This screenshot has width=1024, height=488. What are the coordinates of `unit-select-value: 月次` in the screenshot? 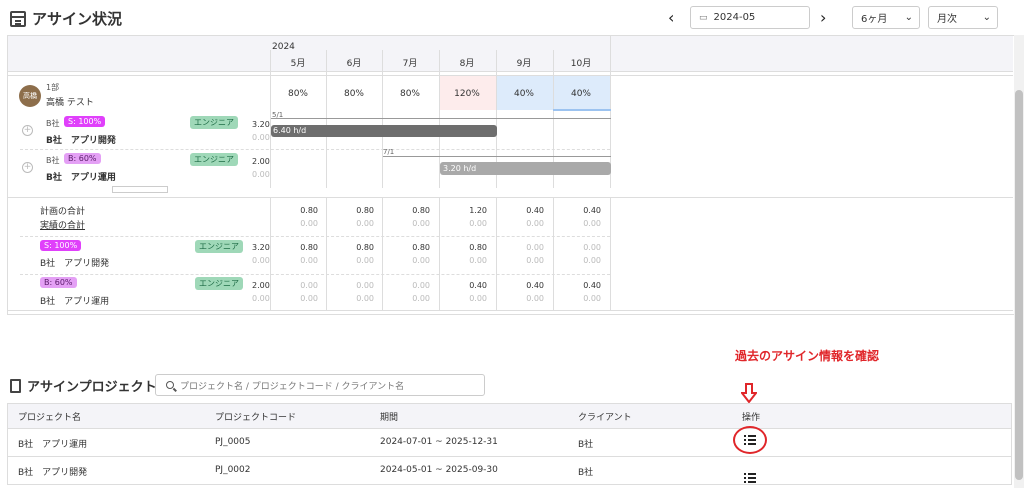 It's located at (947, 19).